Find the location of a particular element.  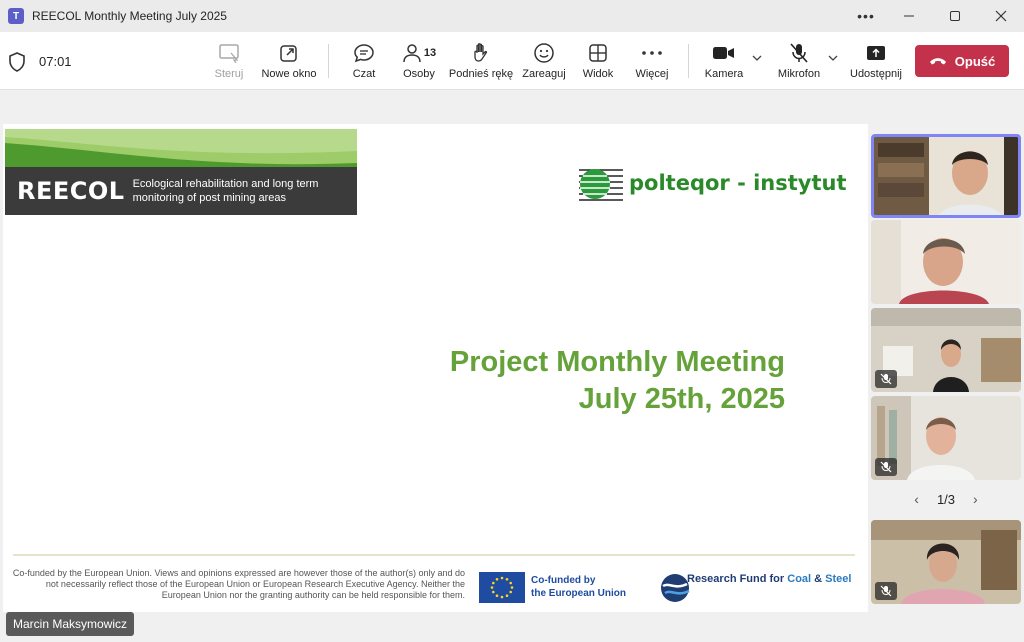

react-icon is located at coordinates (544, 53).